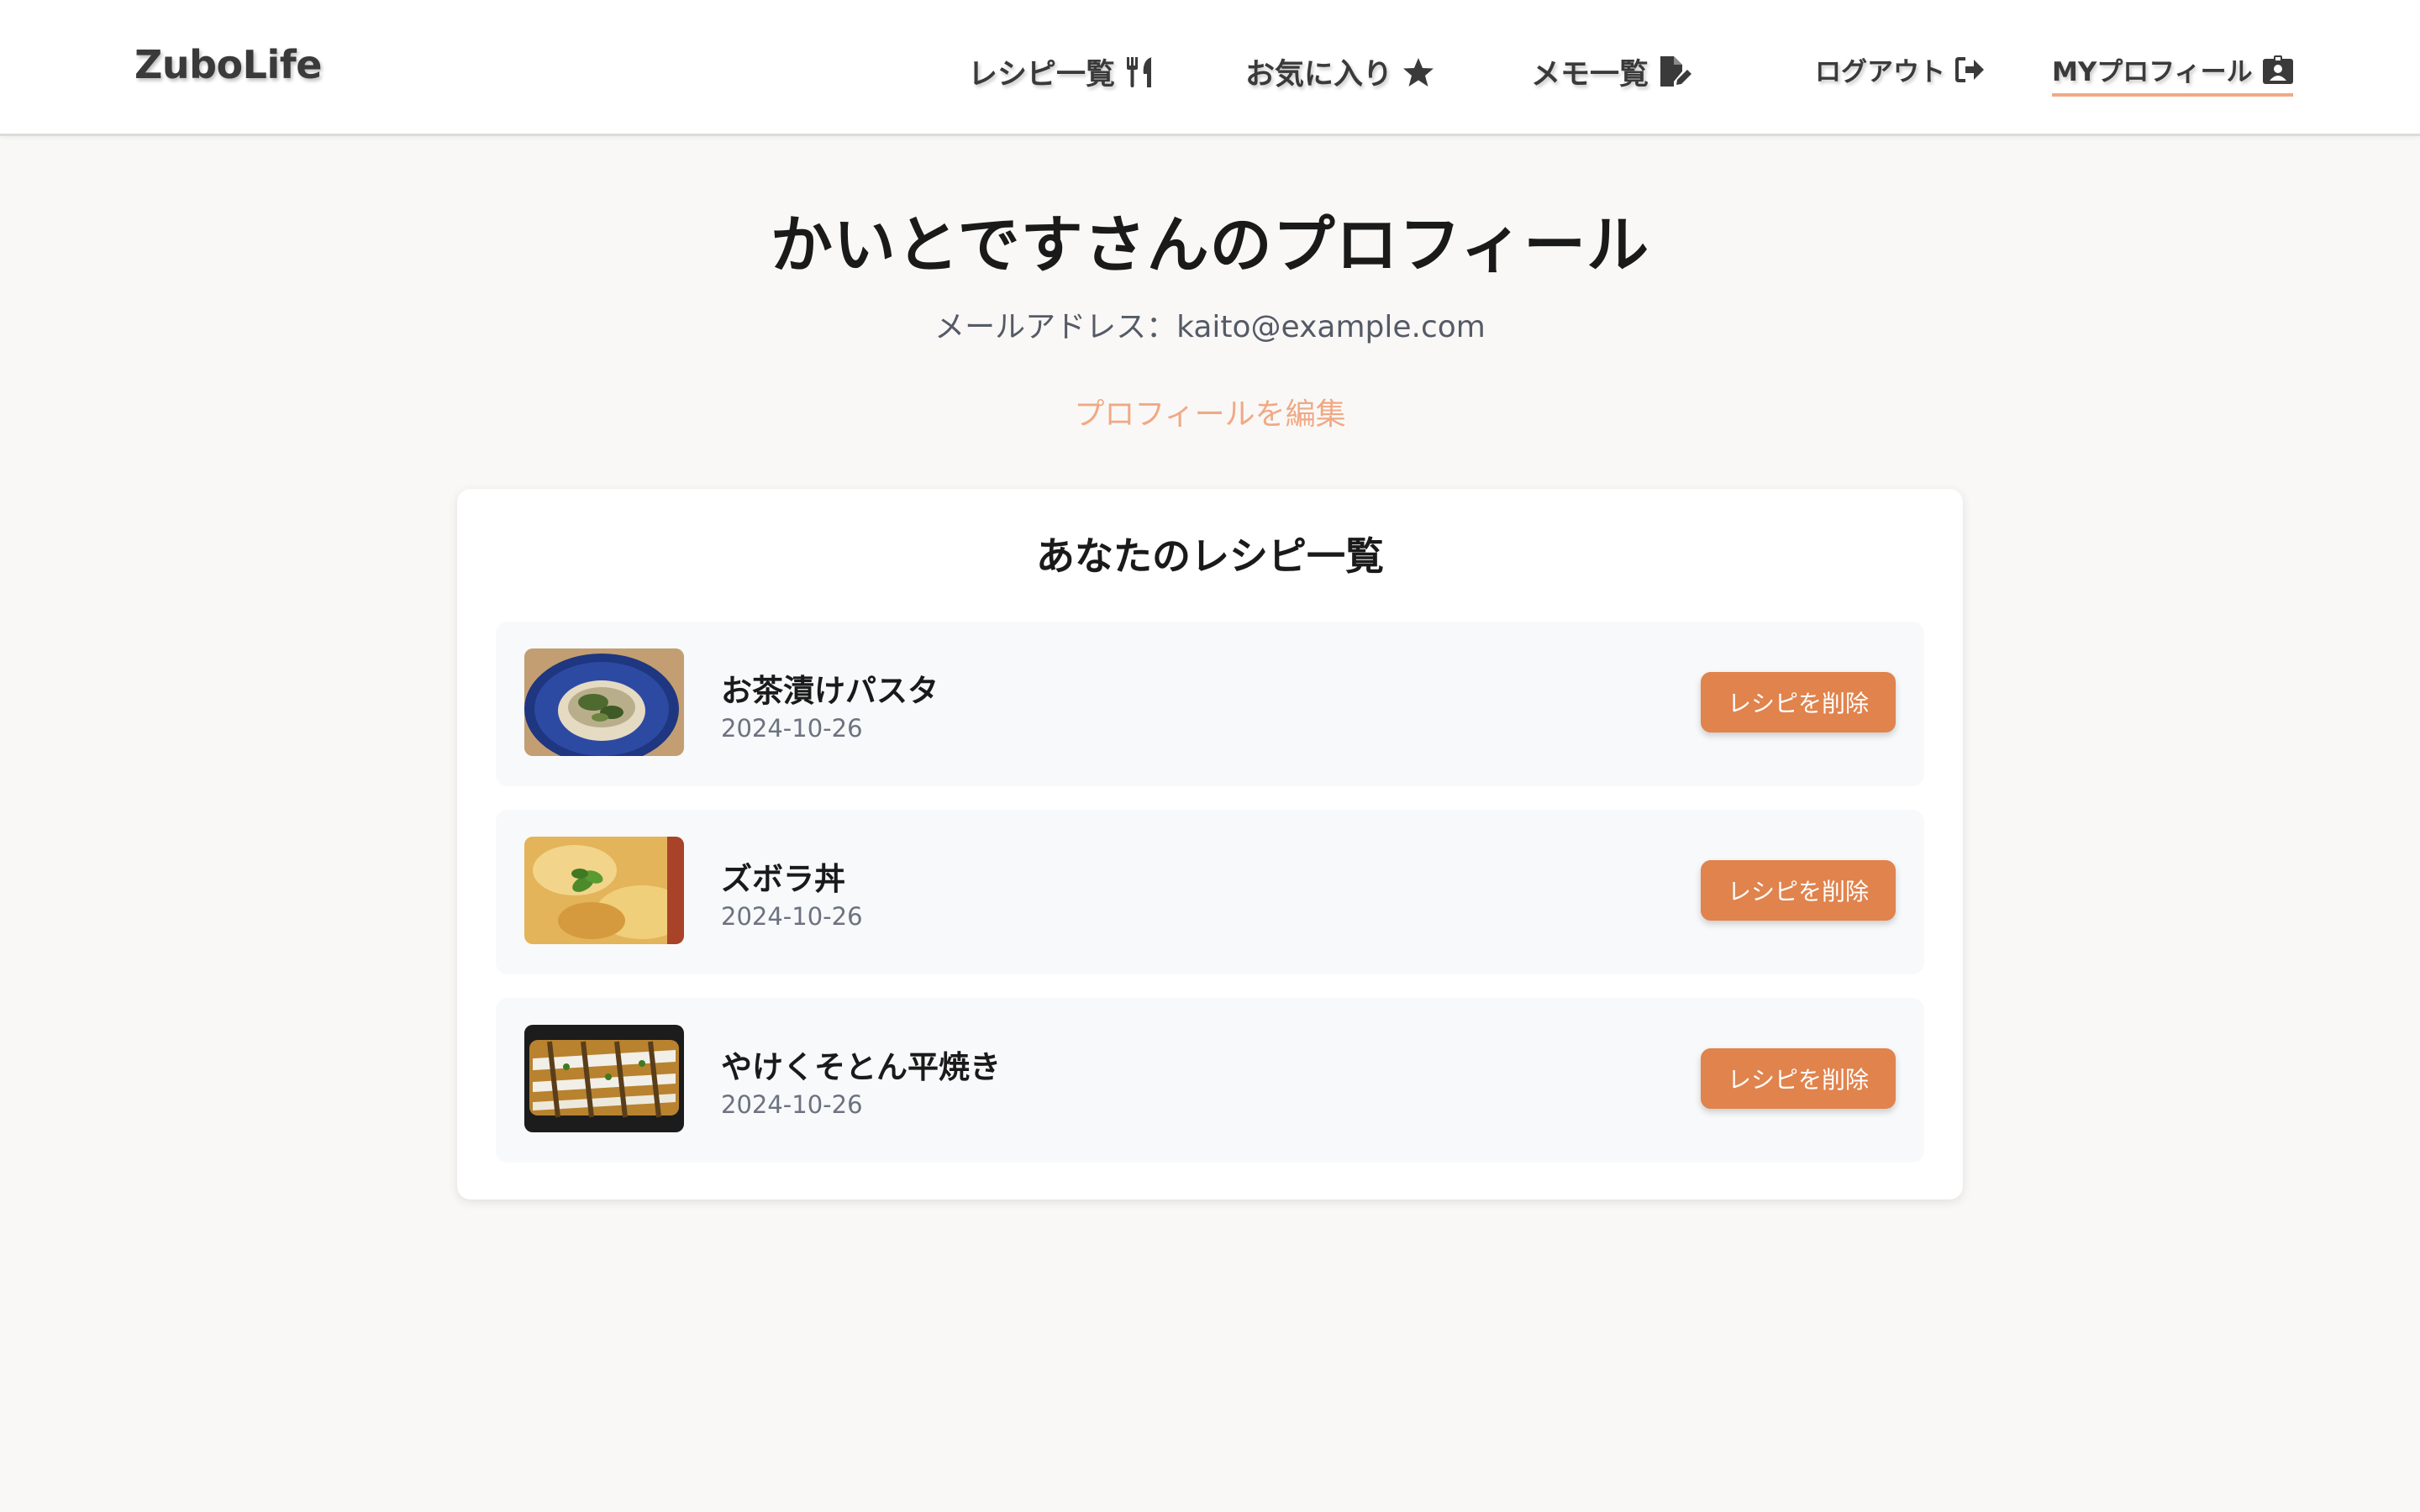  What do you see at coordinates (861, 1064) in the screenshot?
I see `recipe-name: やけくそとん平焼き` at bounding box center [861, 1064].